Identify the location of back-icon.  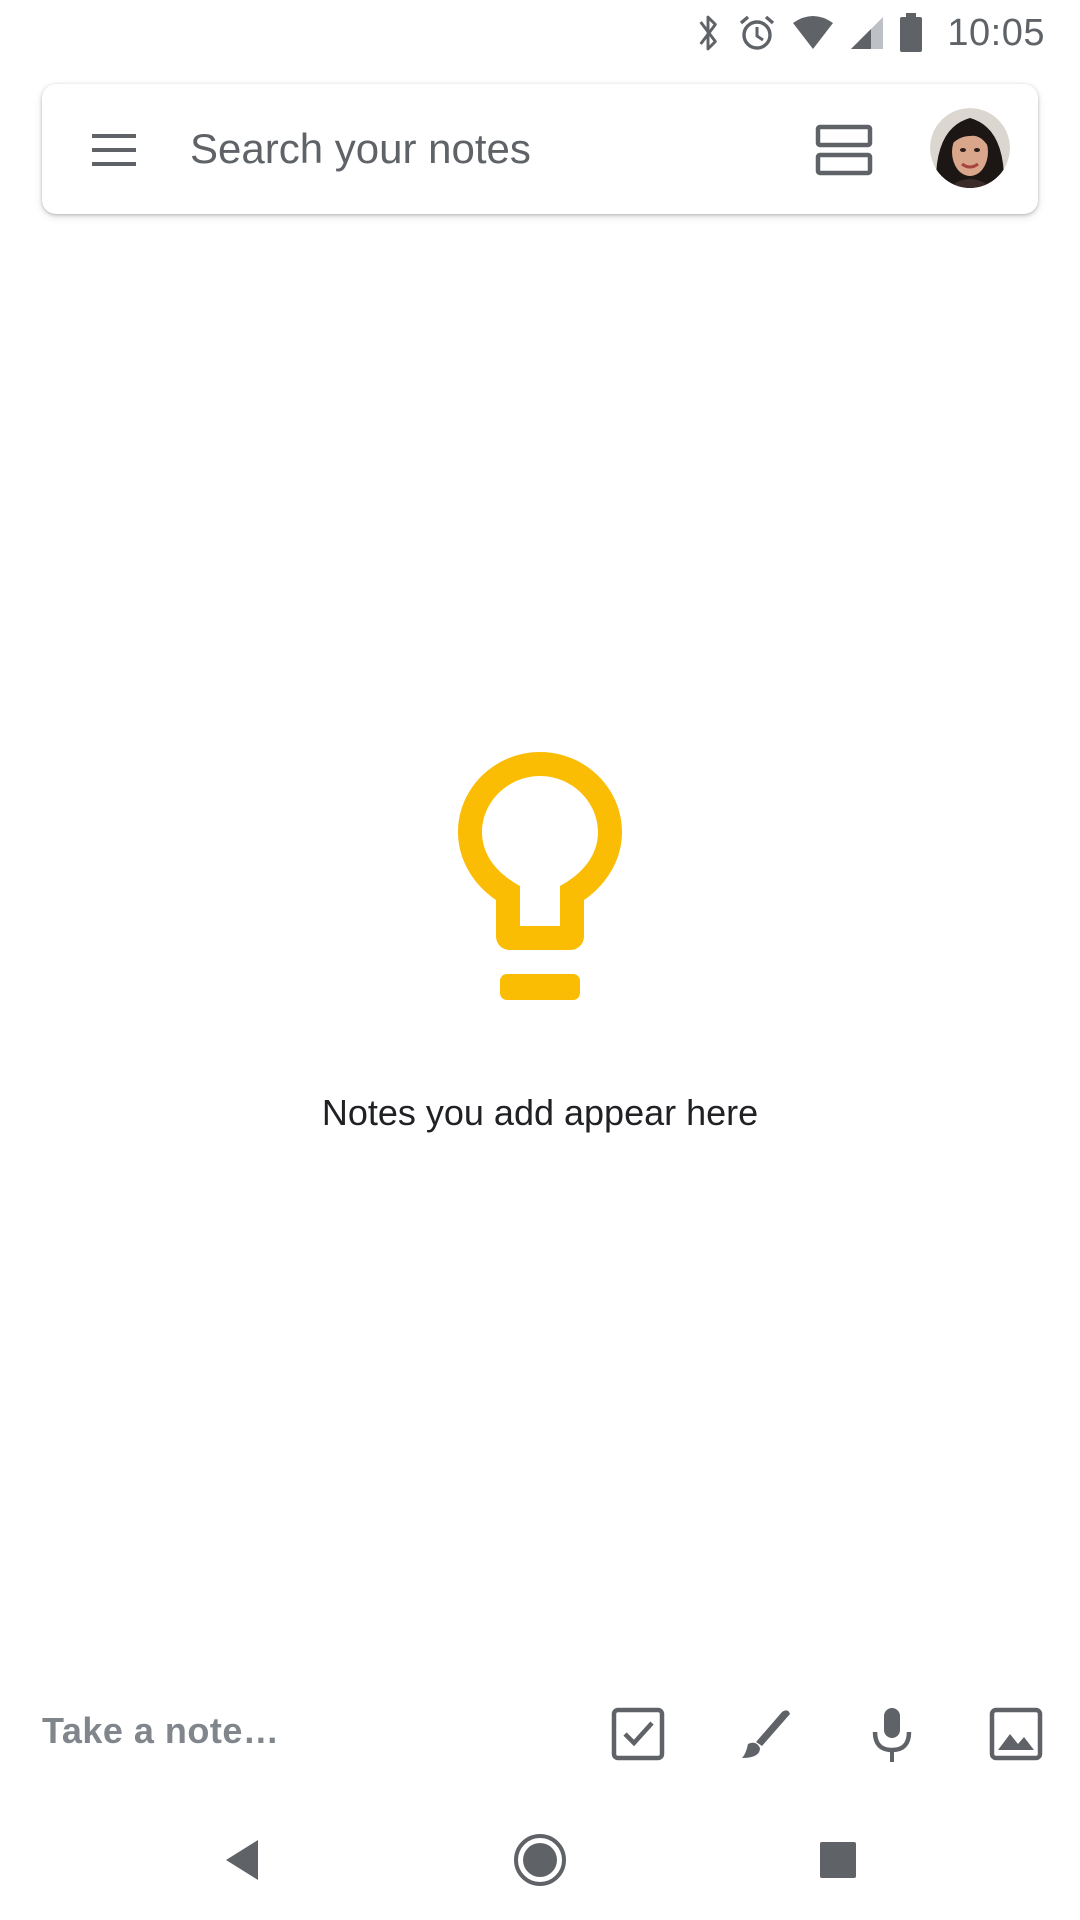
(242, 1860).